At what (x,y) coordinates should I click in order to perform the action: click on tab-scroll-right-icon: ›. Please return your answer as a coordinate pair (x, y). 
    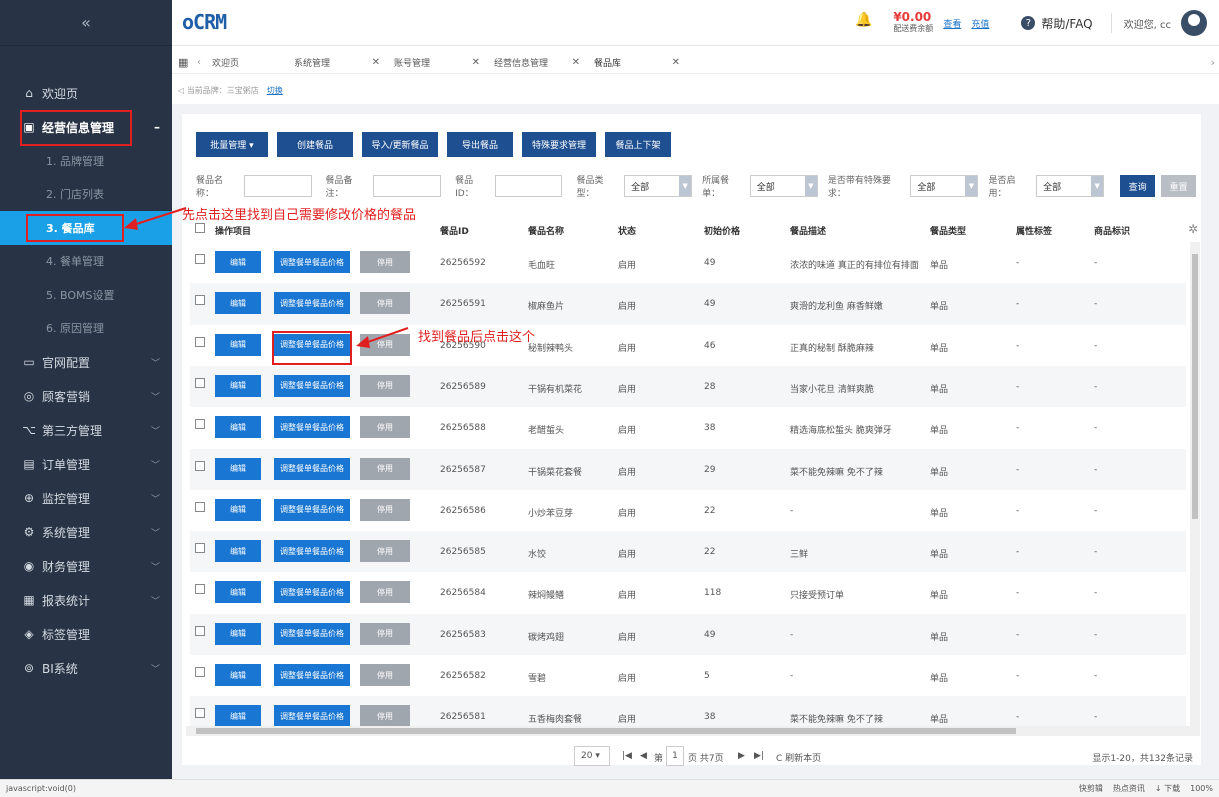
    Looking at the image, I should click on (1213, 62).